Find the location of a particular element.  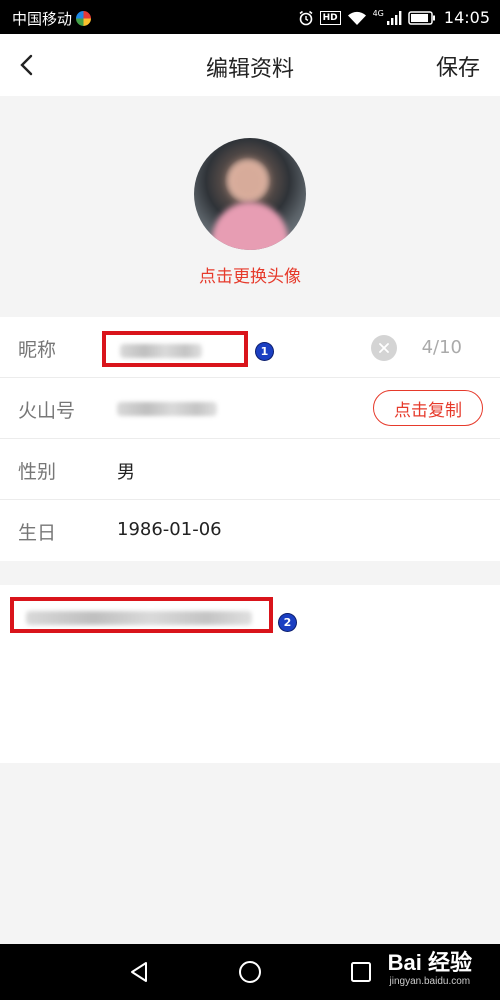

avatar is located at coordinates (250, 194).